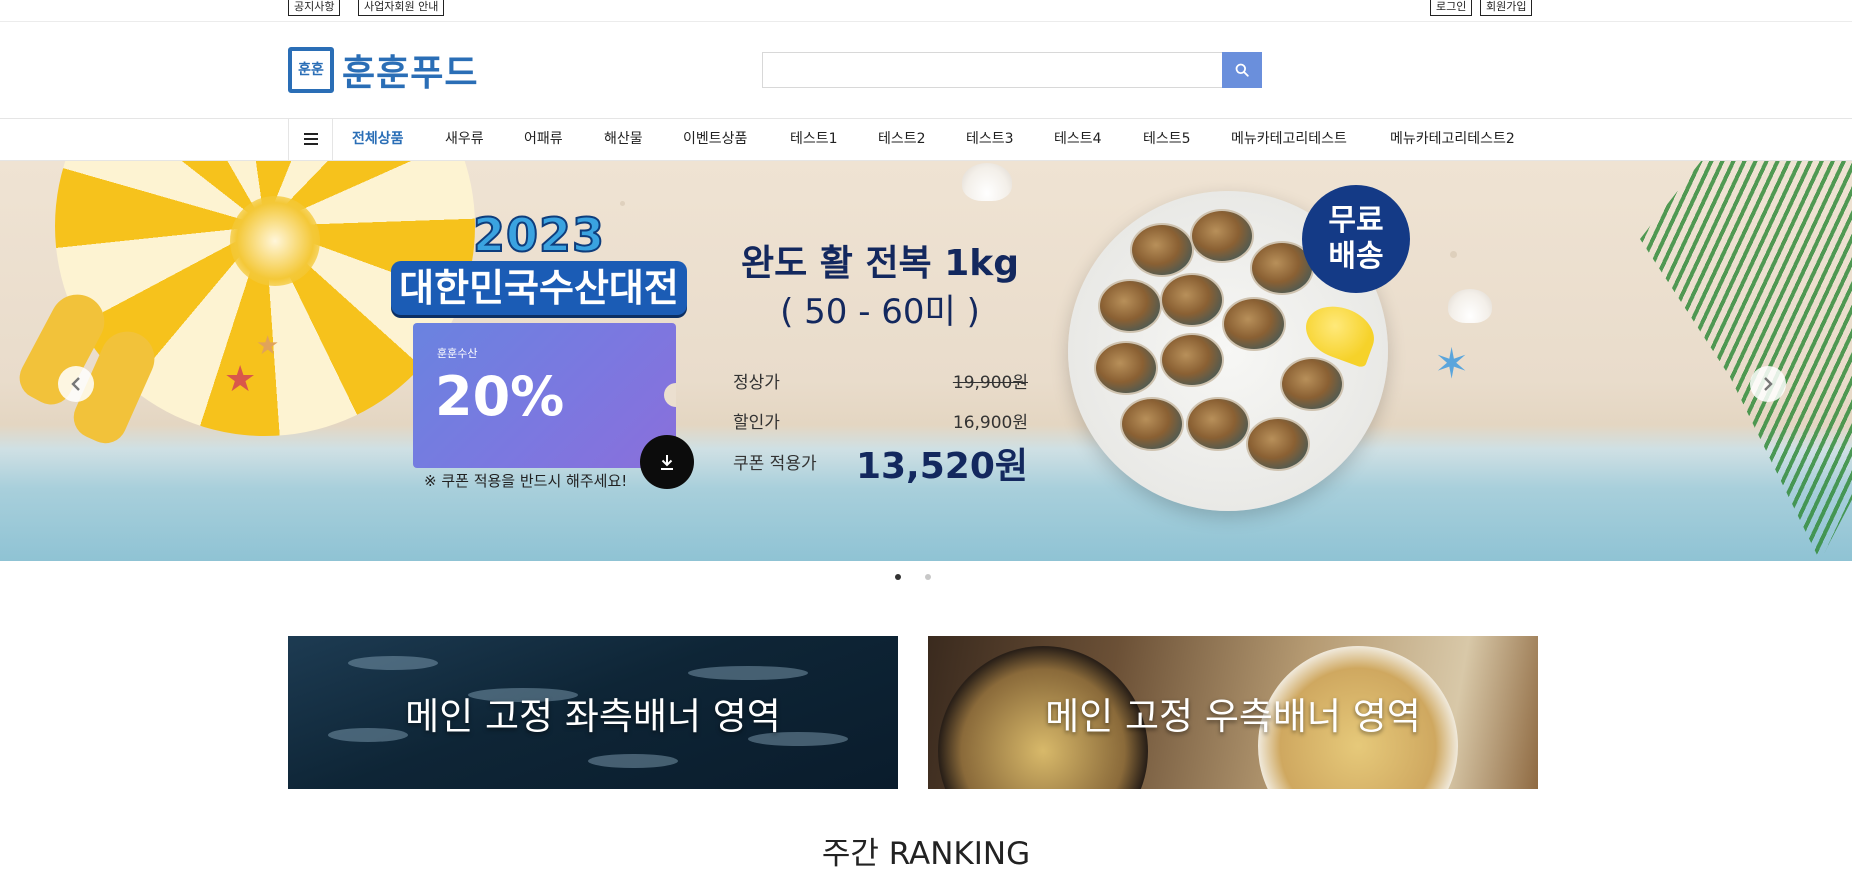 Image resolution: width=1852 pixels, height=888 pixels. What do you see at coordinates (1746, 361) in the screenshot?
I see `palm-leaf-image` at bounding box center [1746, 361].